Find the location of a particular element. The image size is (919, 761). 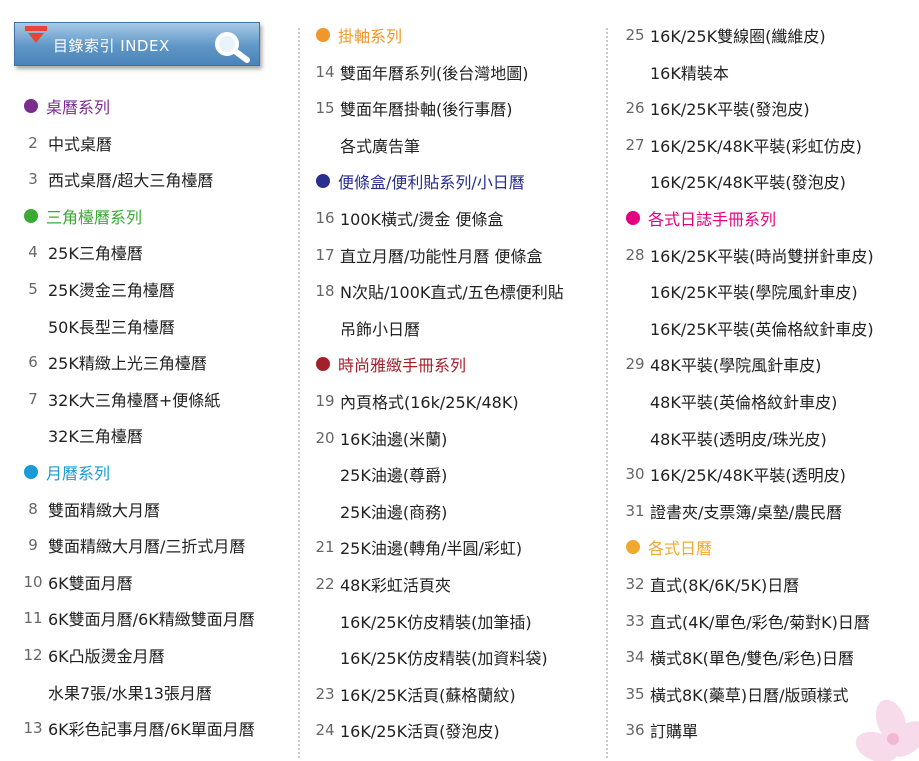

index-entry: 26 16K/25K平裝(發泡皮) is located at coordinates (714, 108).